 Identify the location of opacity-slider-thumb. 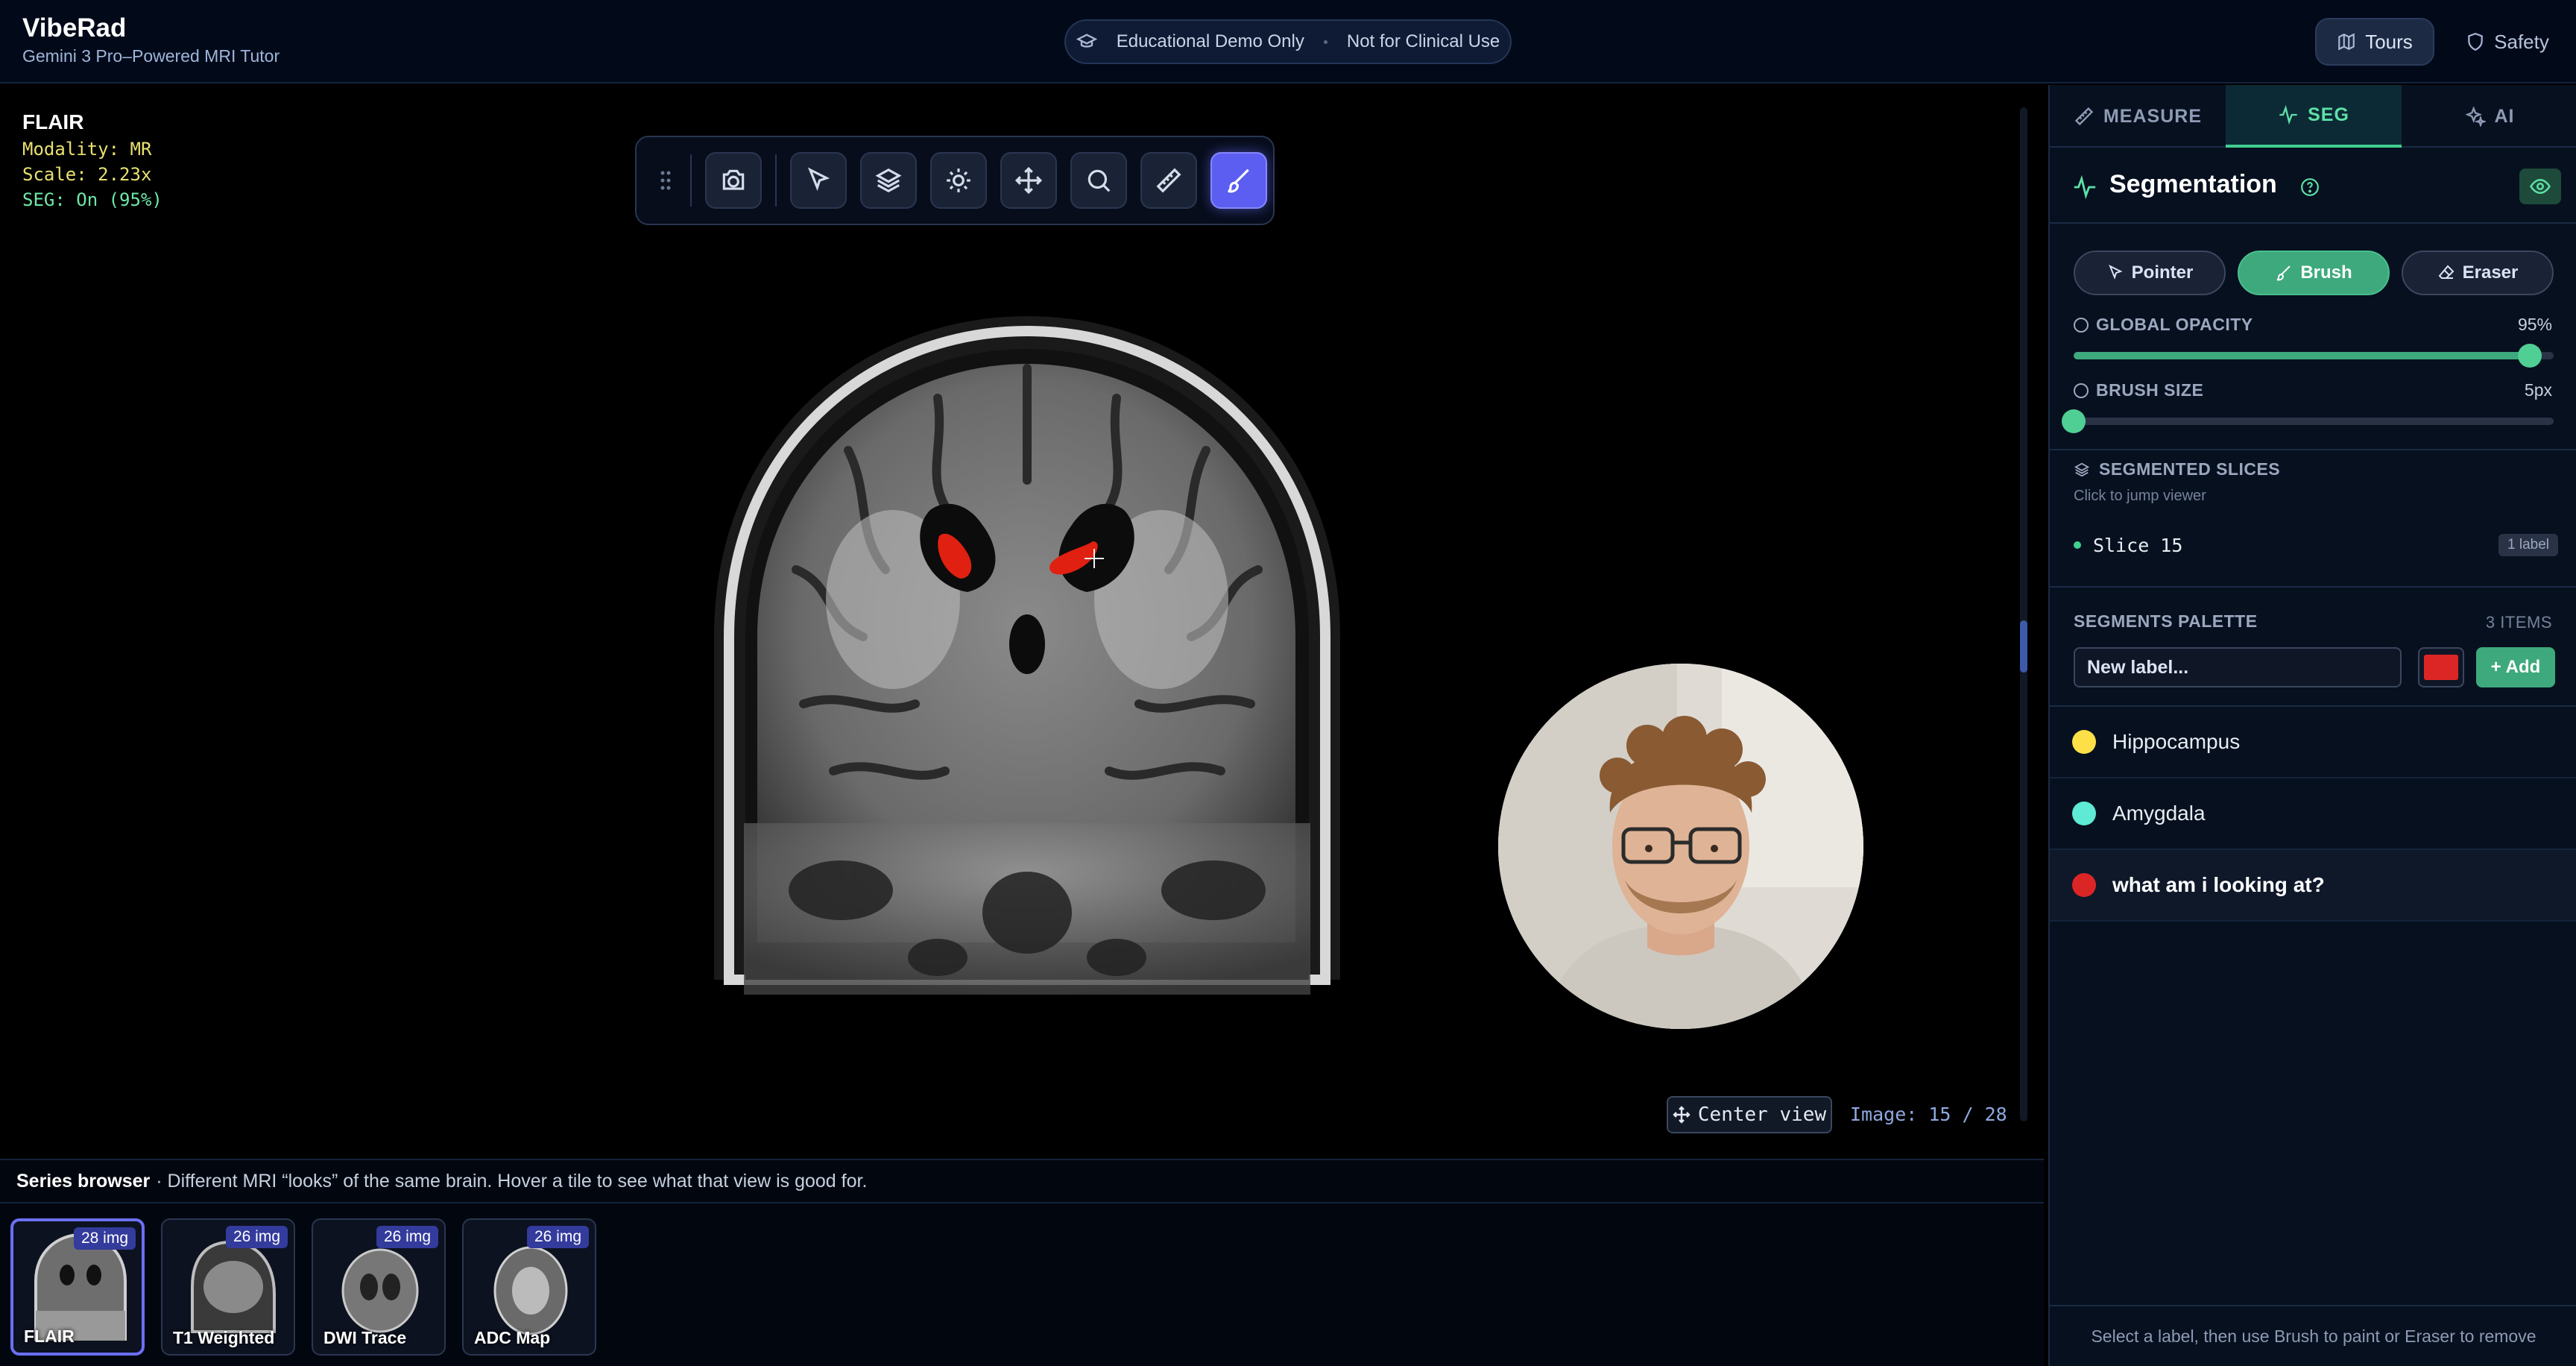
(2529, 356).